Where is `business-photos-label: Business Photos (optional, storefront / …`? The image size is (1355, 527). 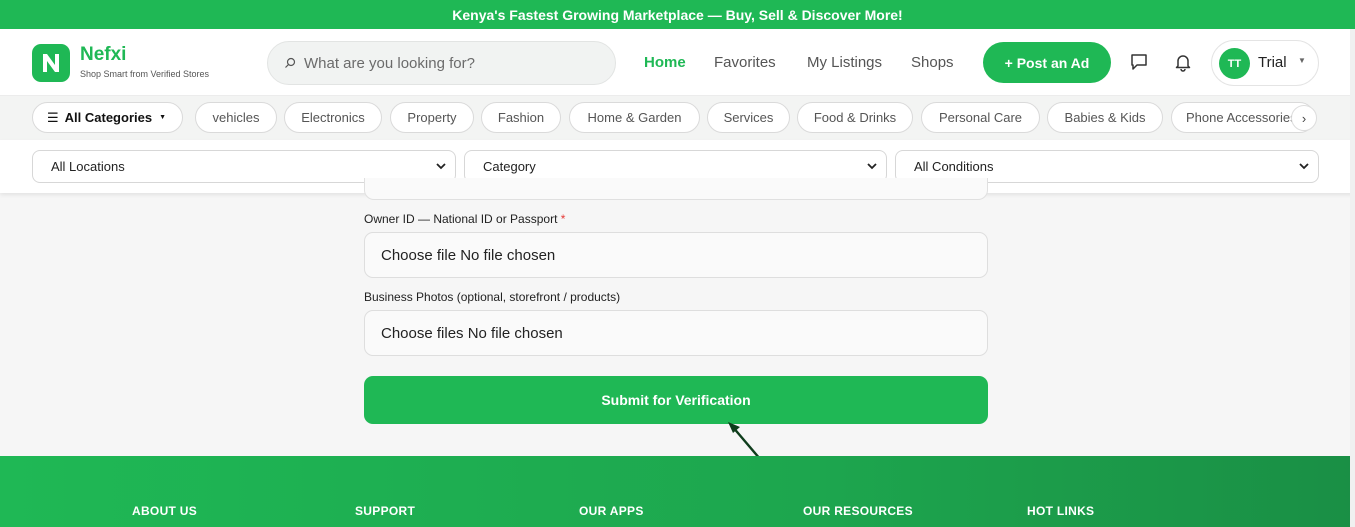
business-photos-label: Business Photos (optional, storefront / … is located at coordinates (492, 297).